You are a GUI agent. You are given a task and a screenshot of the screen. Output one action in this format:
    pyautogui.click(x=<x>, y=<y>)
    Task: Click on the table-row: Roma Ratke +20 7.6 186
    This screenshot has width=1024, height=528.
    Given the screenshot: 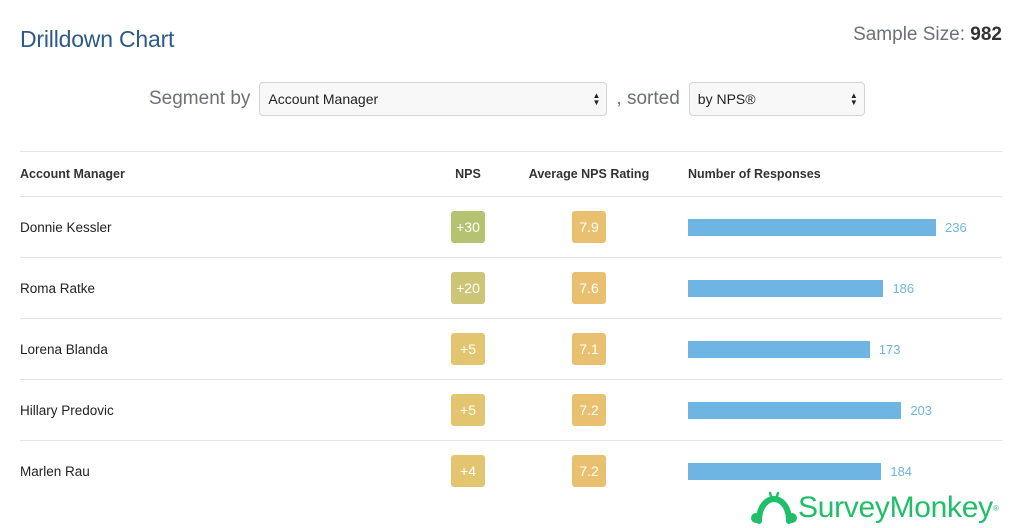 What is the action you would take?
    pyautogui.click(x=511, y=288)
    